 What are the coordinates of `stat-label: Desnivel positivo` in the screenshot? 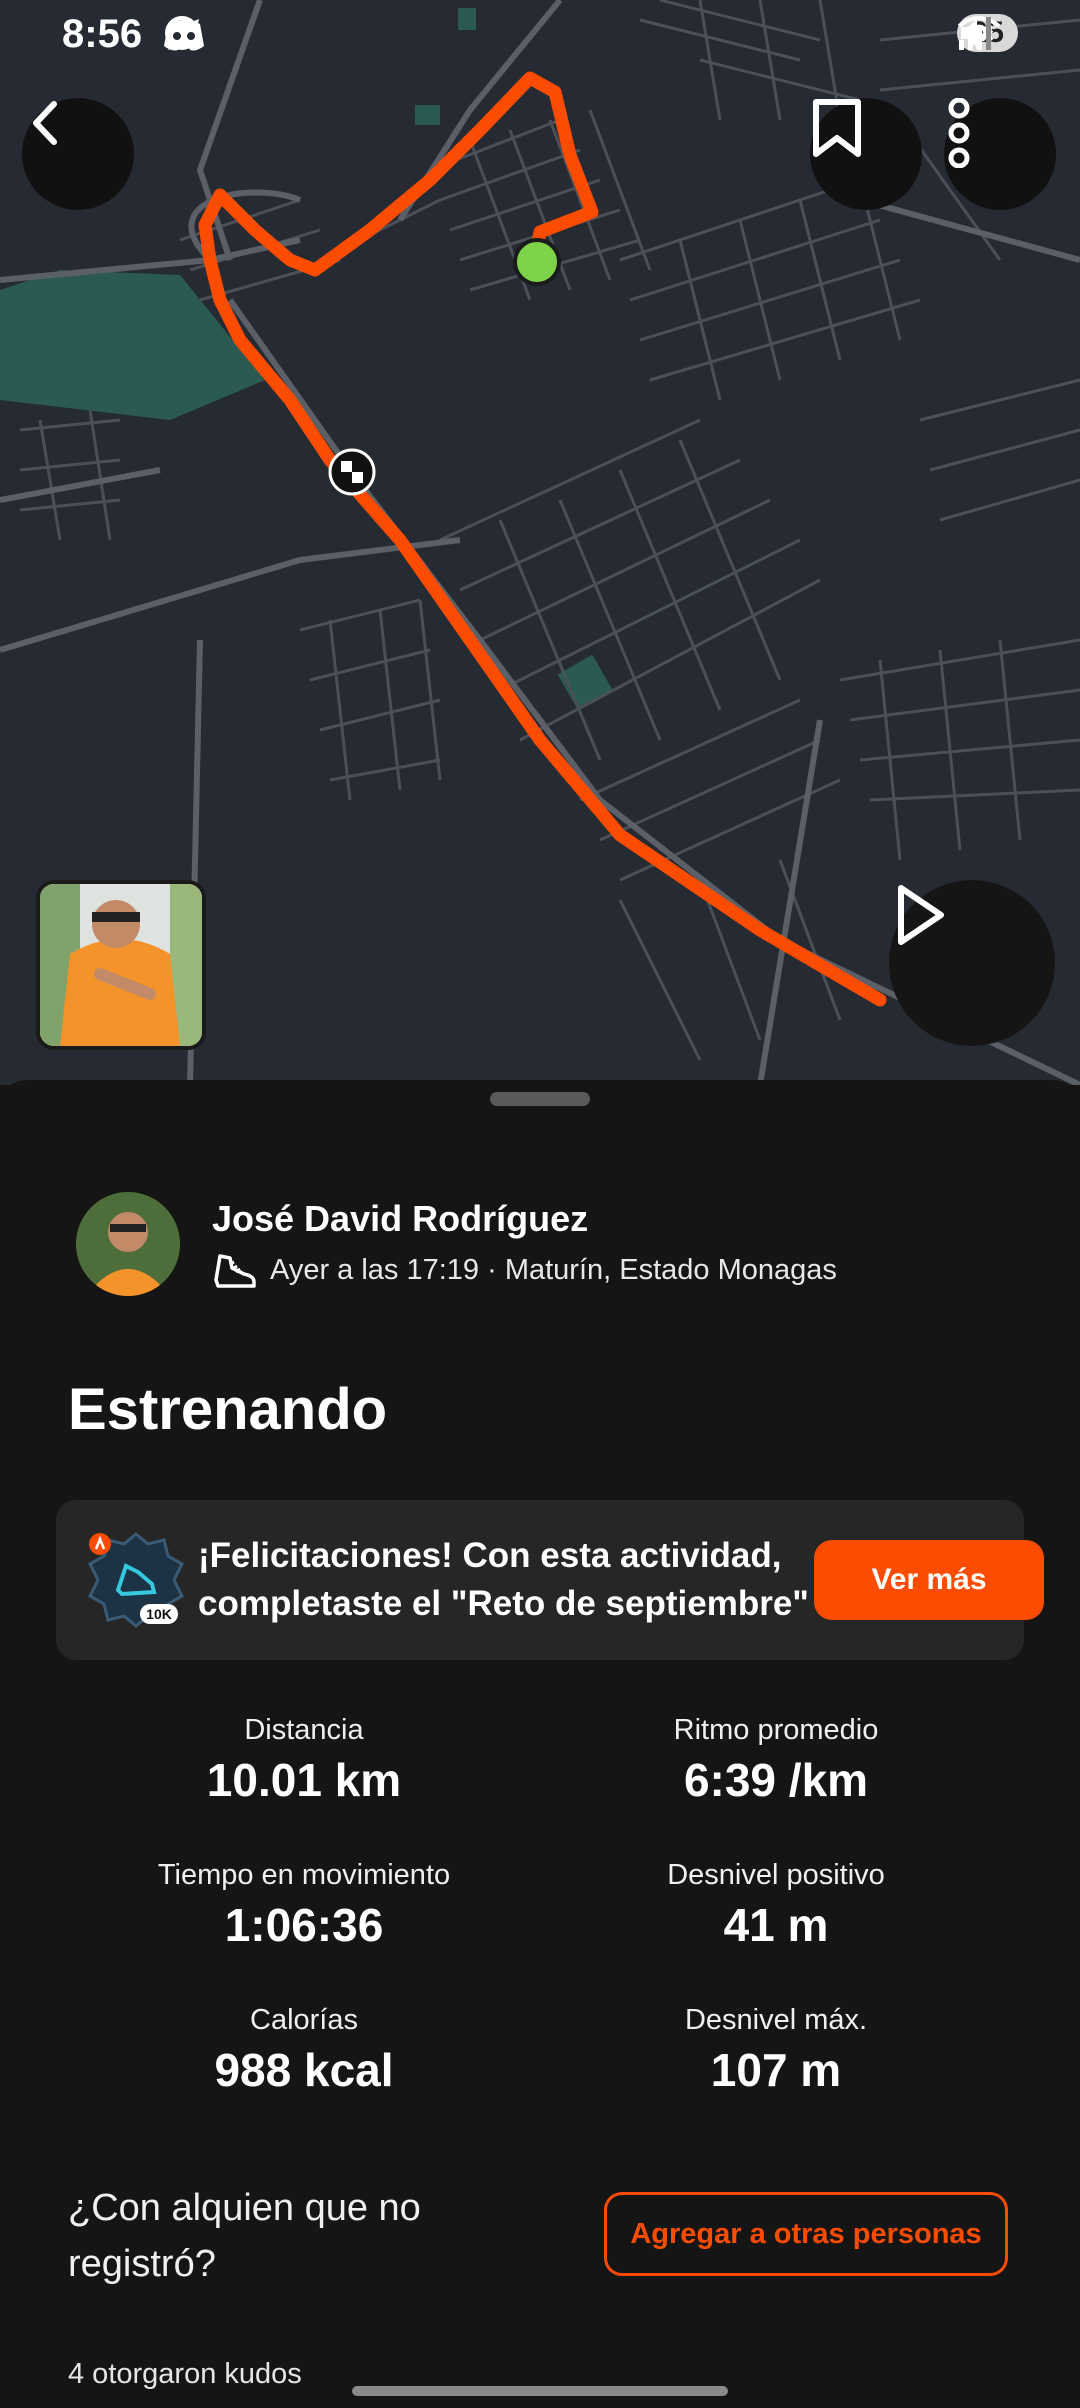 It's located at (776, 1875).